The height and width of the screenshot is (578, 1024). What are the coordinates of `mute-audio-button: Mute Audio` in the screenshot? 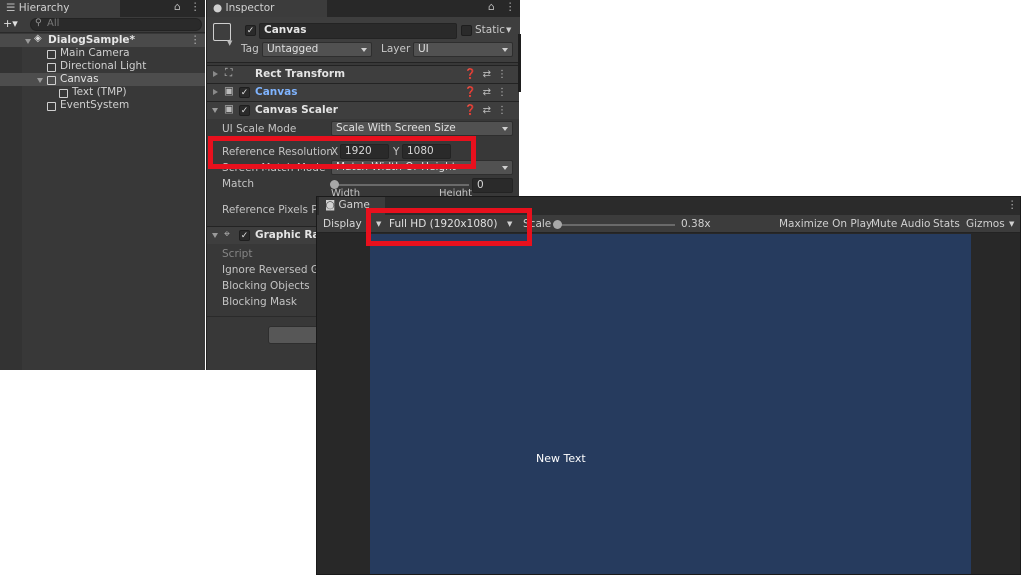 It's located at (900, 224).